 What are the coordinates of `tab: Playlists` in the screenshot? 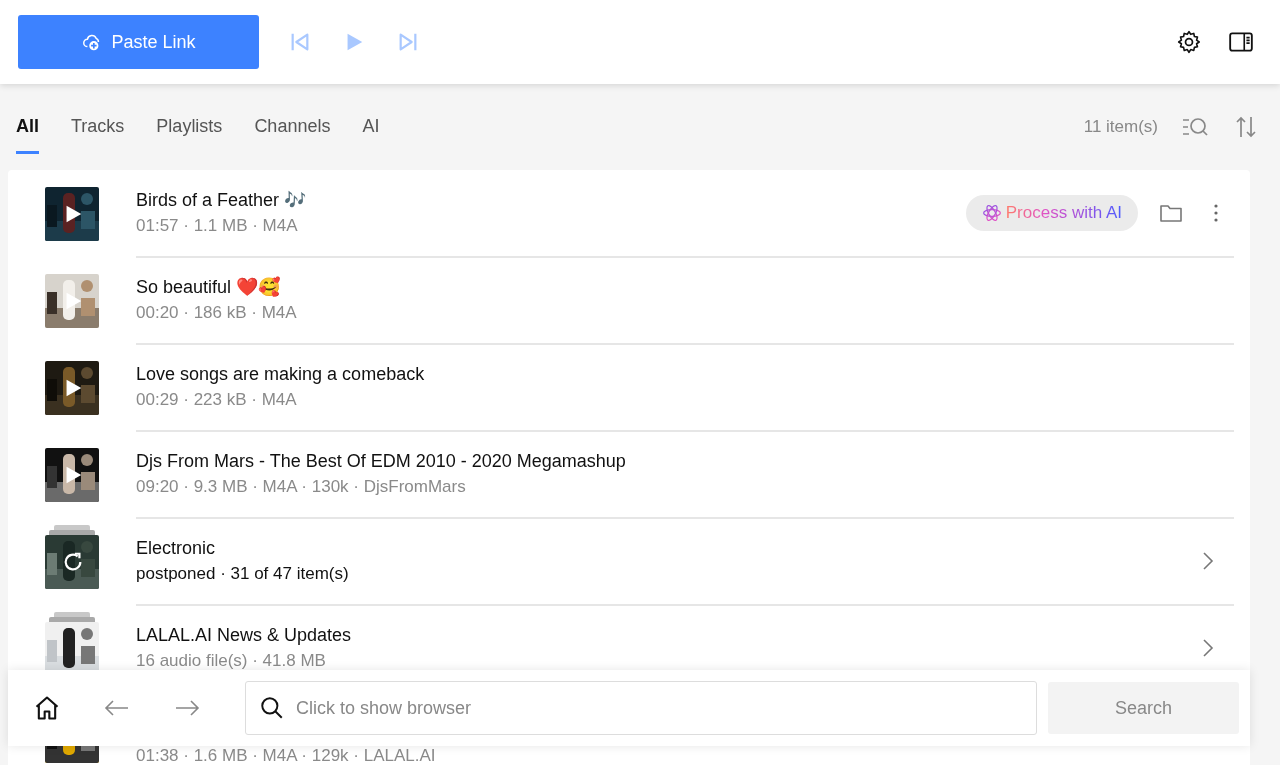 It's located at (189, 129).